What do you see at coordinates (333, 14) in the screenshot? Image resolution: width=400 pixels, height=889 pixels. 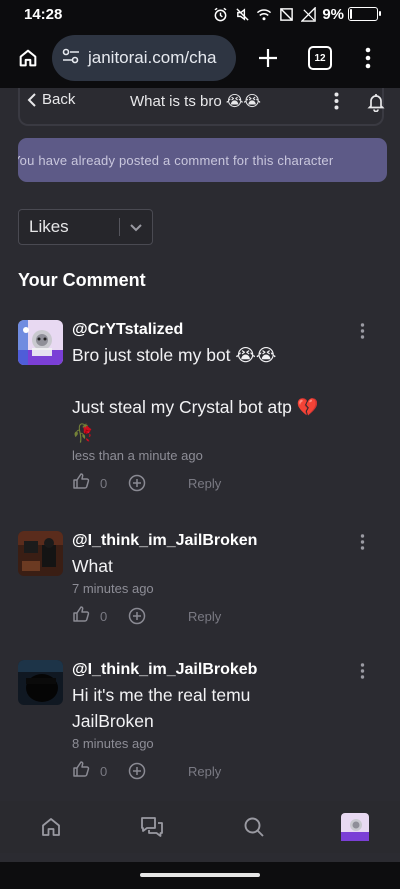 I see `battery-percent: 9%` at bounding box center [333, 14].